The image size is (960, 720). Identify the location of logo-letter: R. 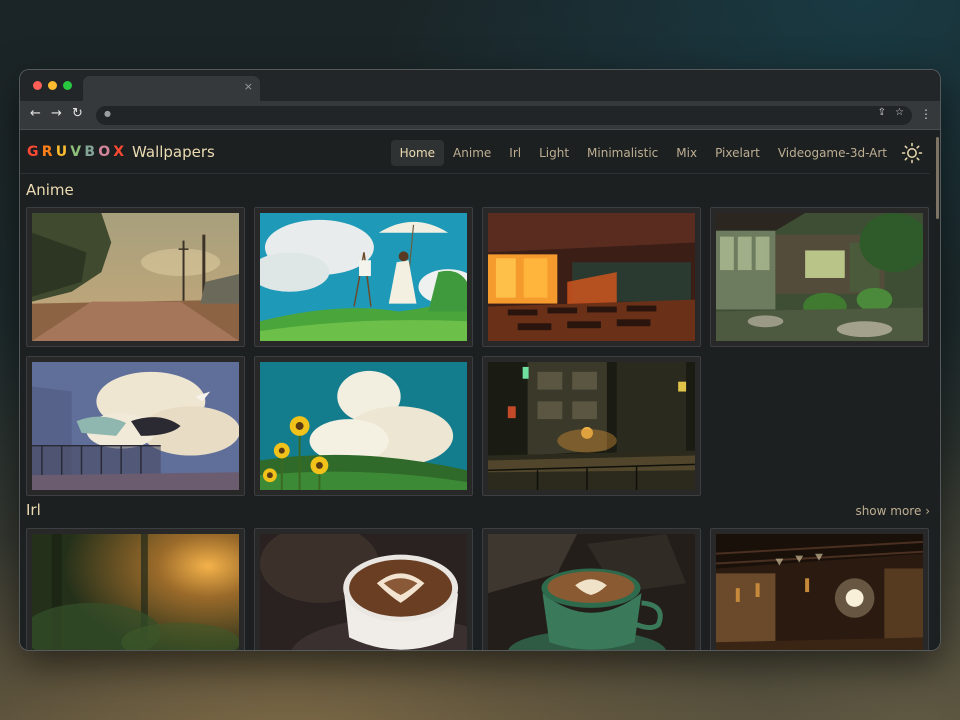
(48, 152).